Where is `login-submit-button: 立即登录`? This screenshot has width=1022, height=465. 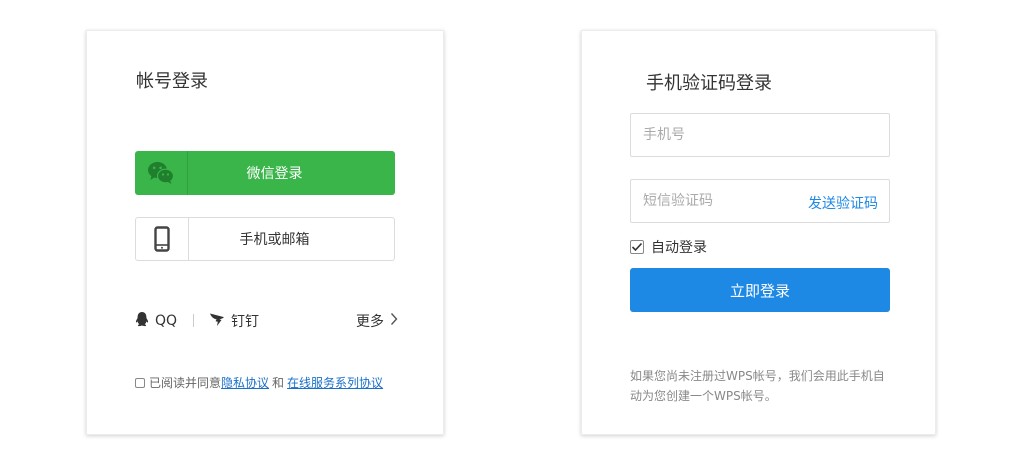 login-submit-button: 立即登录 is located at coordinates (760, 290).